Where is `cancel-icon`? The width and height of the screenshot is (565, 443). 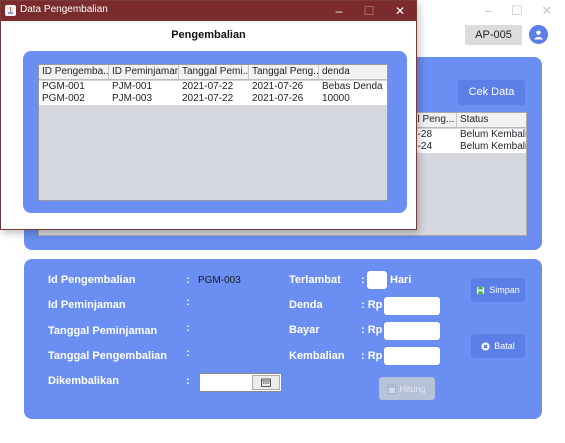 cancel-icon is located at coordinates (485, 346).